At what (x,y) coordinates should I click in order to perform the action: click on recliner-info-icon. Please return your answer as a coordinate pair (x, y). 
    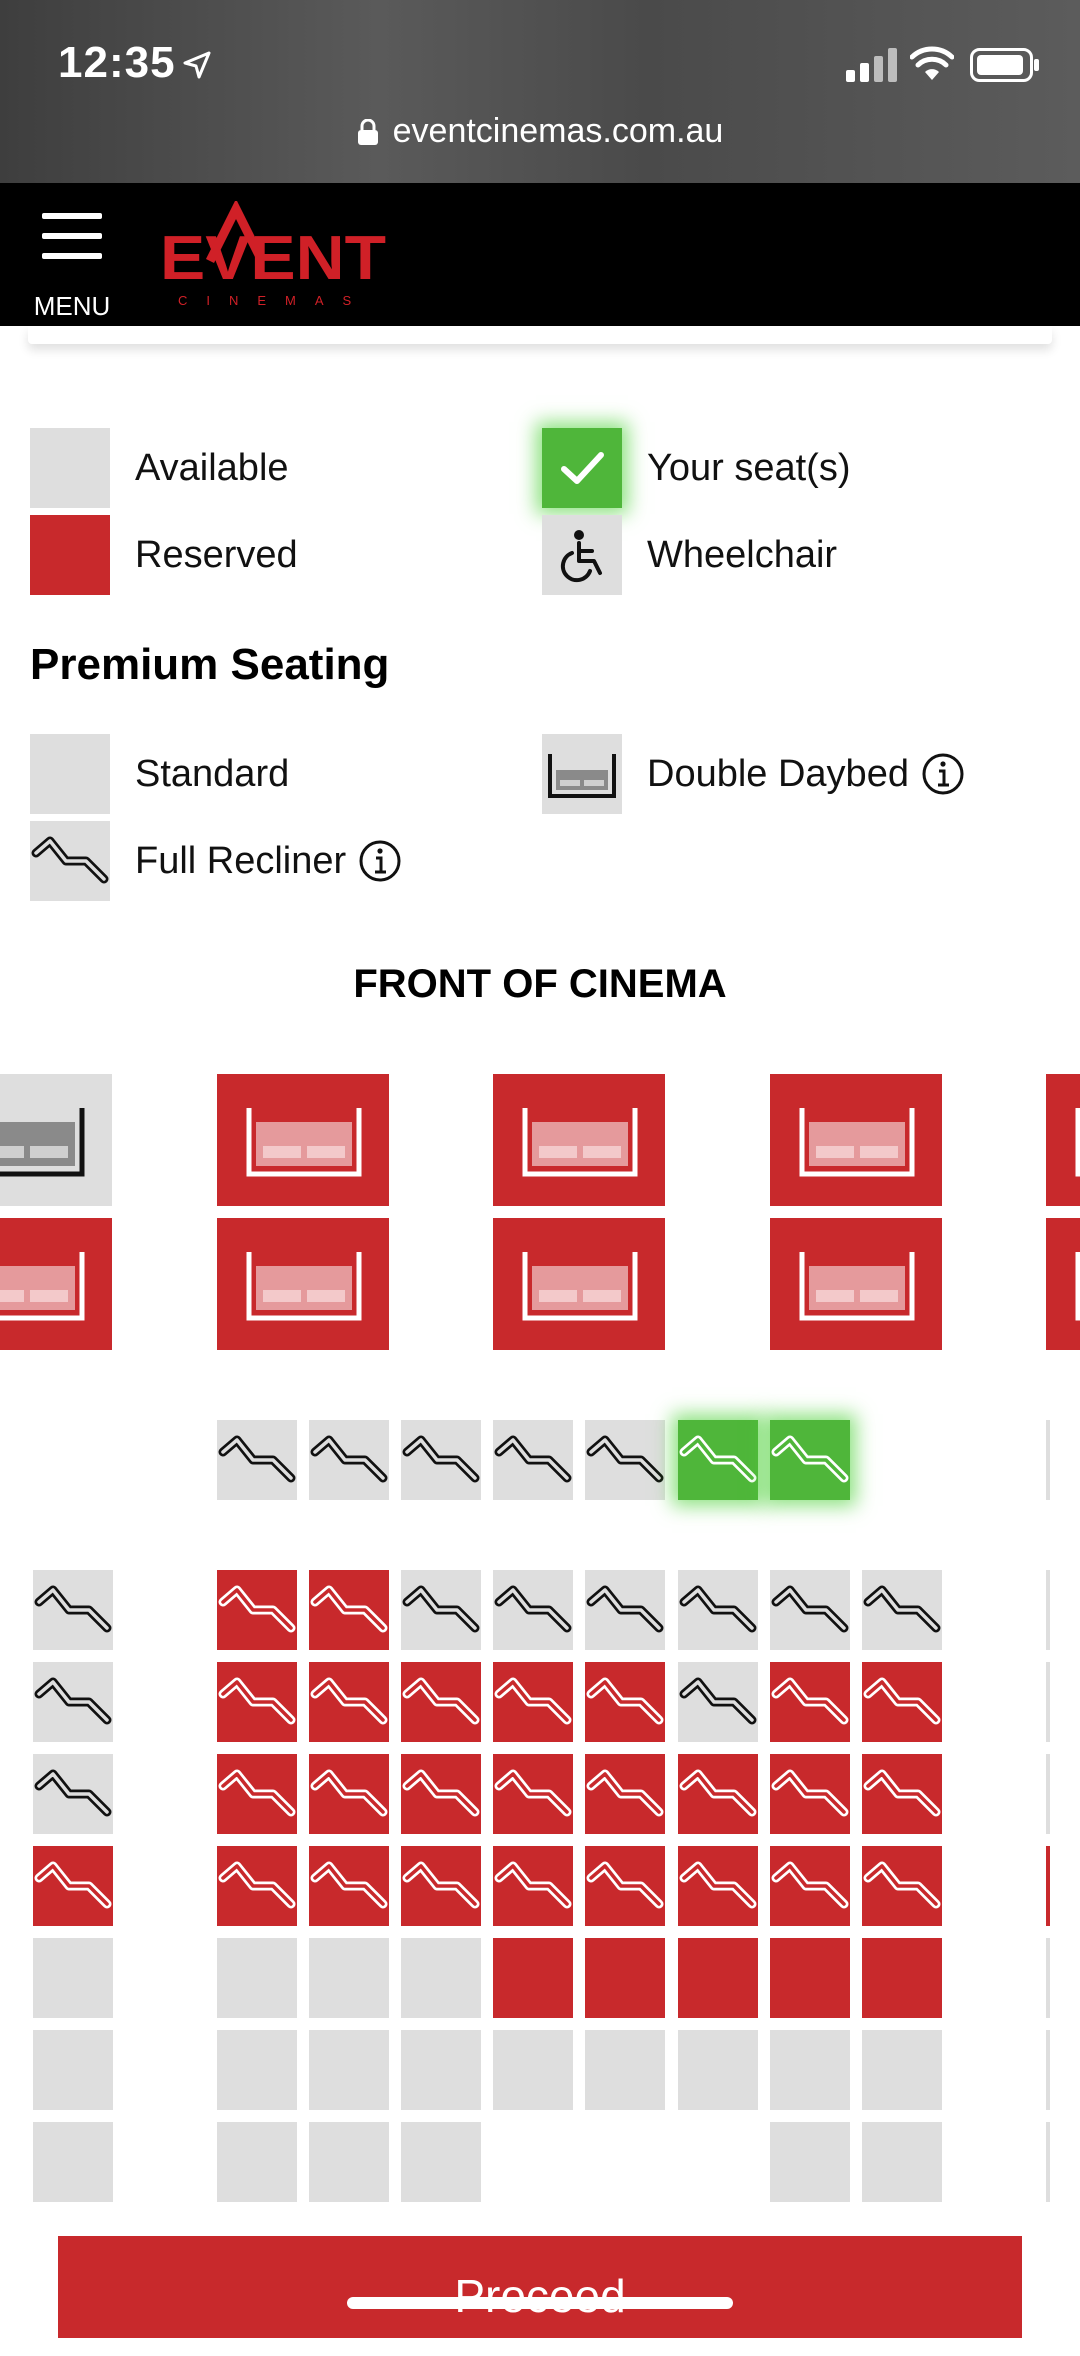
    Looking at the image, I should click on (380, 861).